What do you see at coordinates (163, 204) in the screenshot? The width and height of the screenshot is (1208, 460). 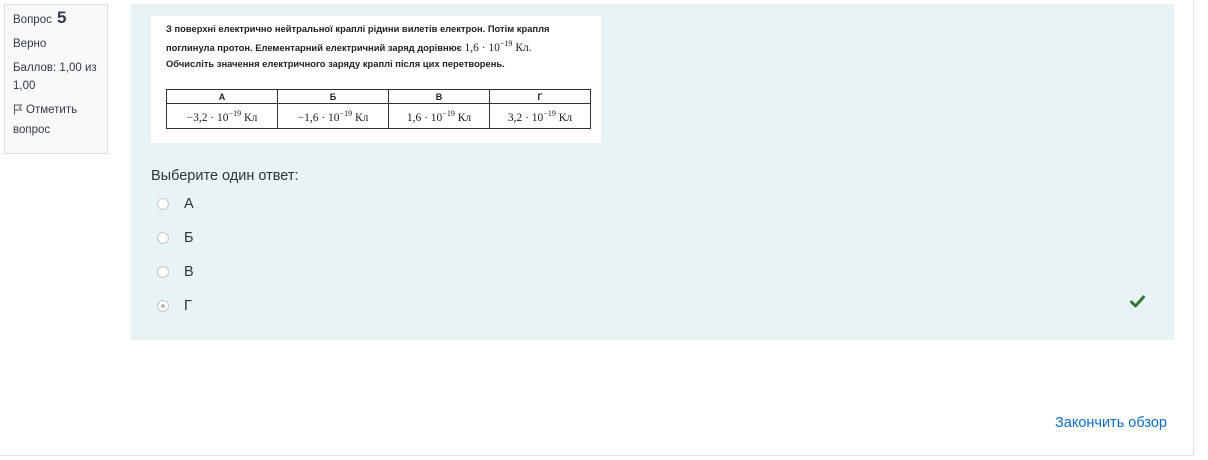 I see `radio-button-a` at bounding box center [163, 204].